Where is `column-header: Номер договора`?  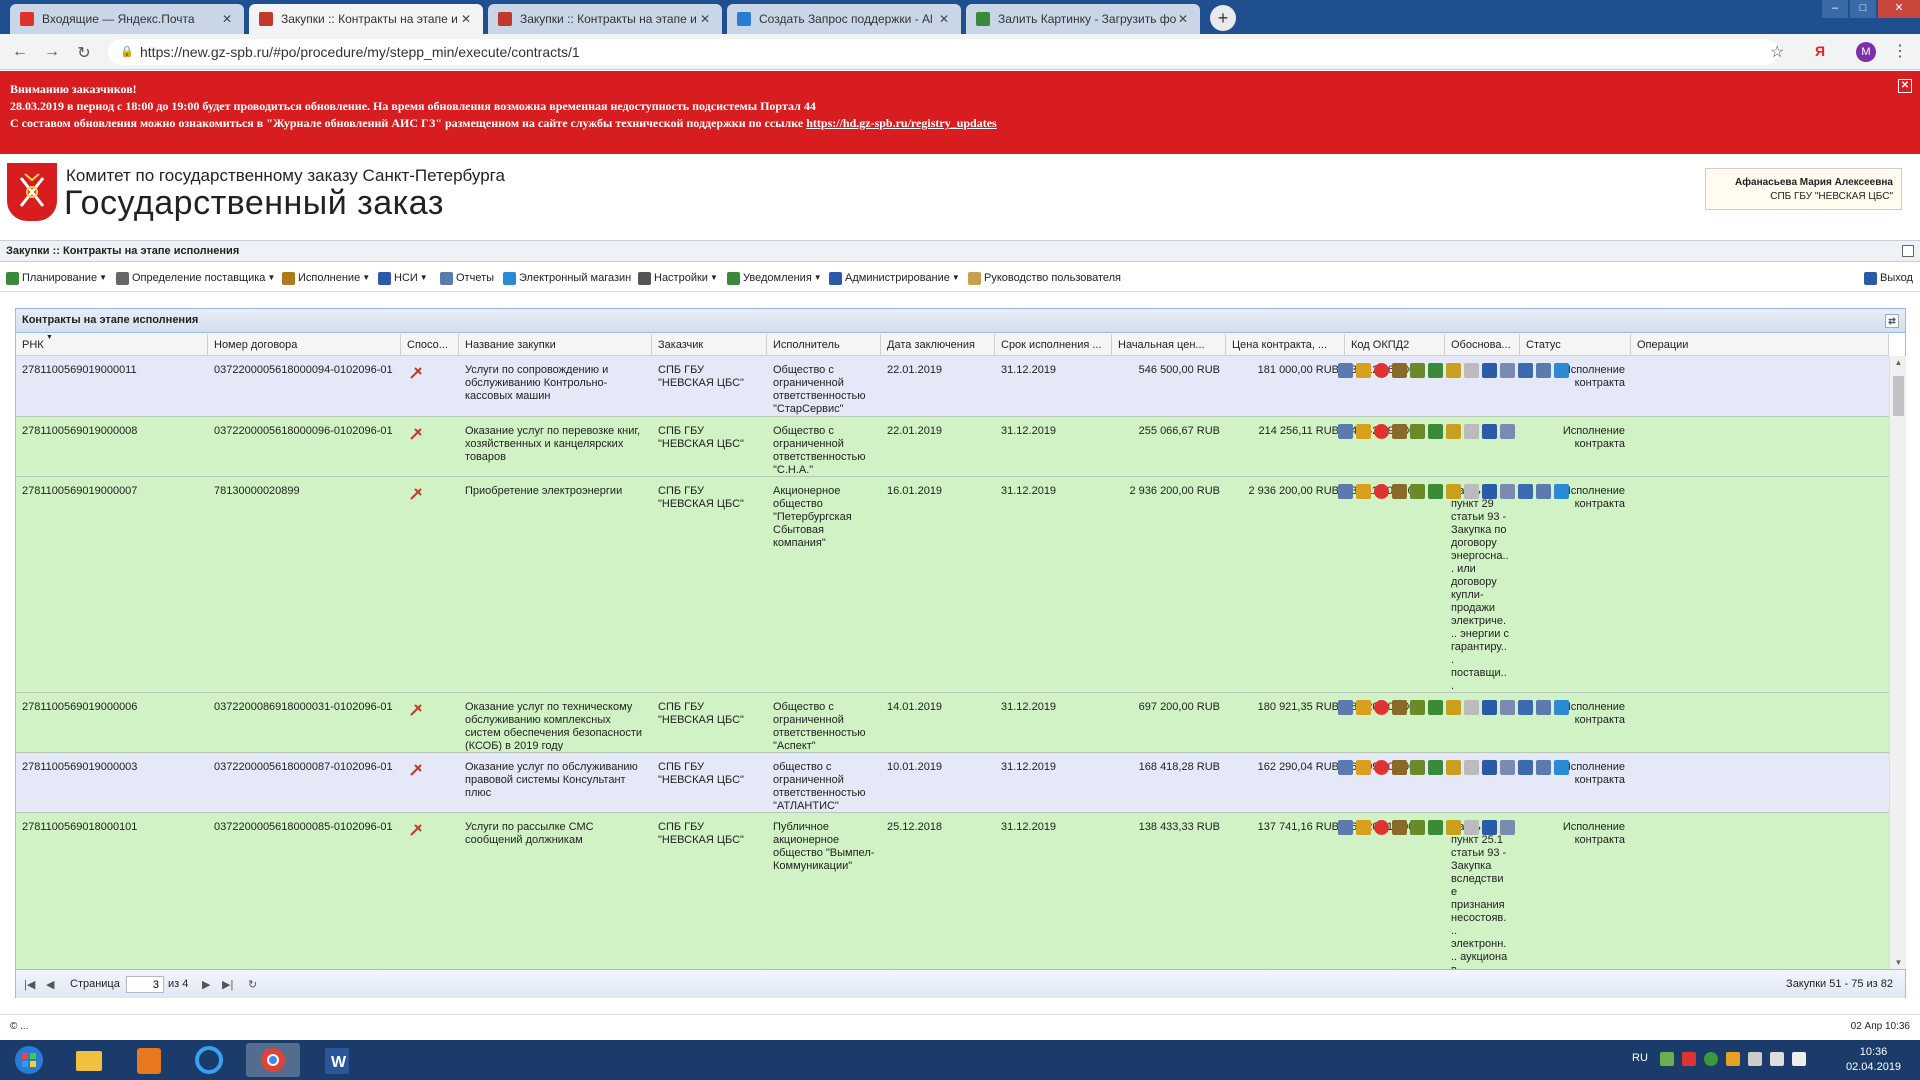
column-header: Номер договора is located at coordinates (304, 345).